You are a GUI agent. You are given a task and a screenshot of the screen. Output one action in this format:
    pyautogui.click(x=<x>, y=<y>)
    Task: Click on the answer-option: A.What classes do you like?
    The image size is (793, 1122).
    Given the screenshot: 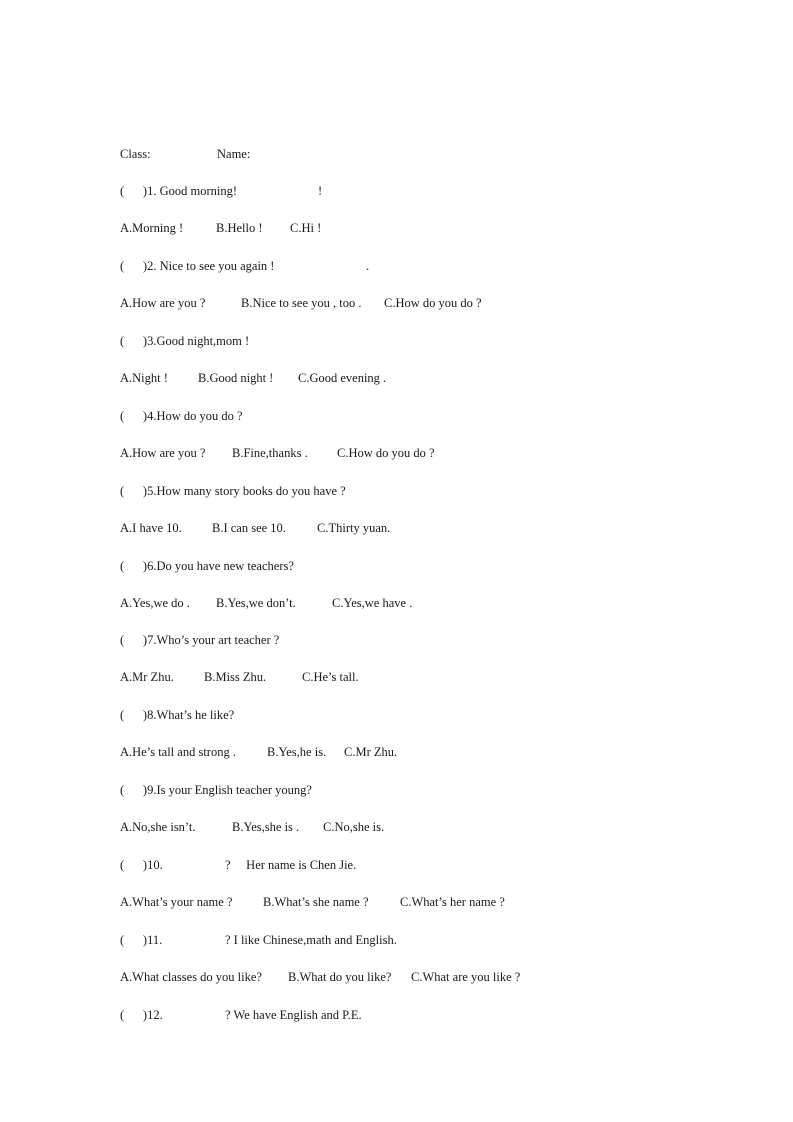 What is the action you would take?
    pyautogui.click(x=191, y=977)
    